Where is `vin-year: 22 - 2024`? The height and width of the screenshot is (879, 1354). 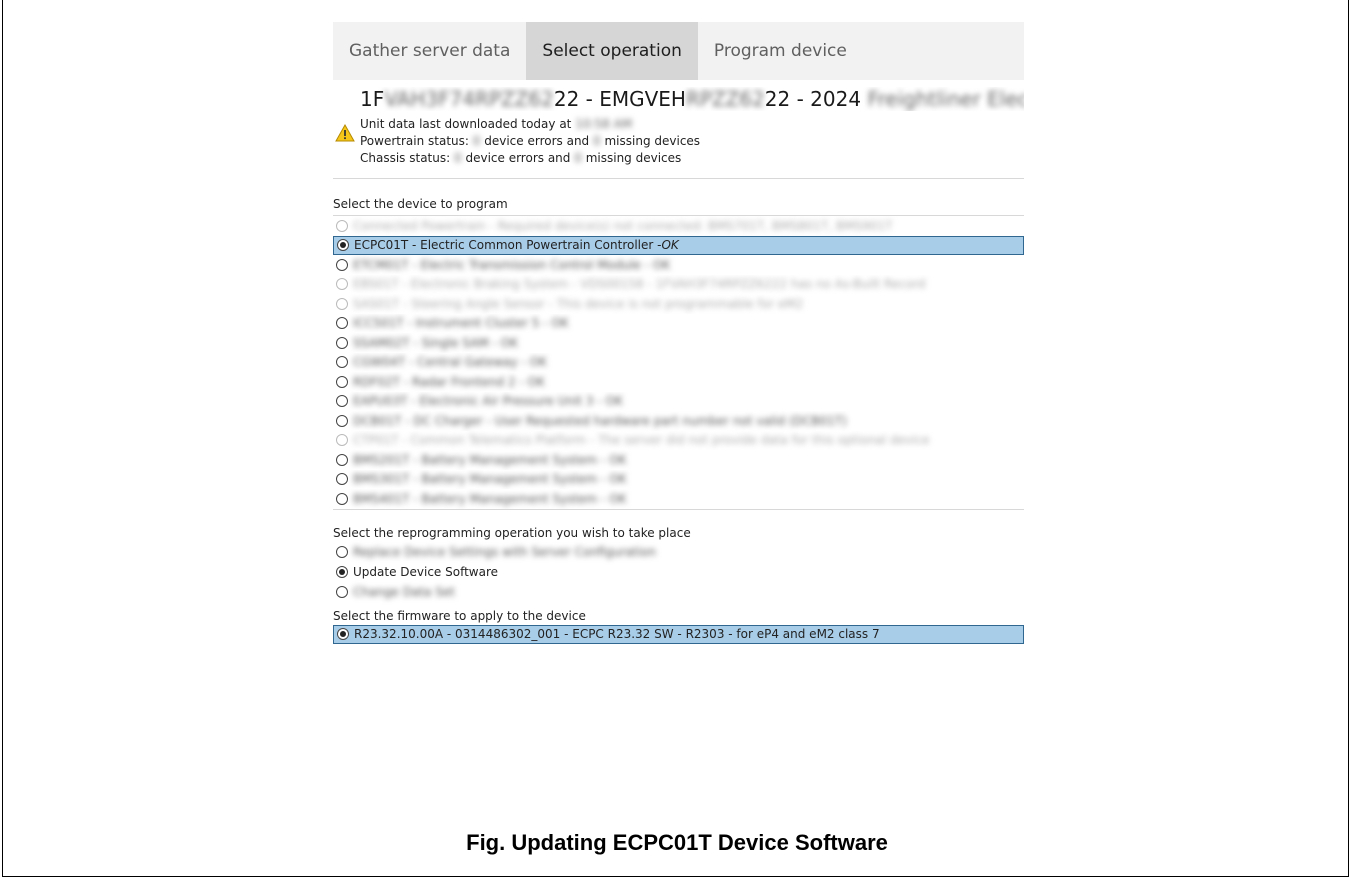 vin-year: 22 - 2024 is located at coordinates (816, 99).